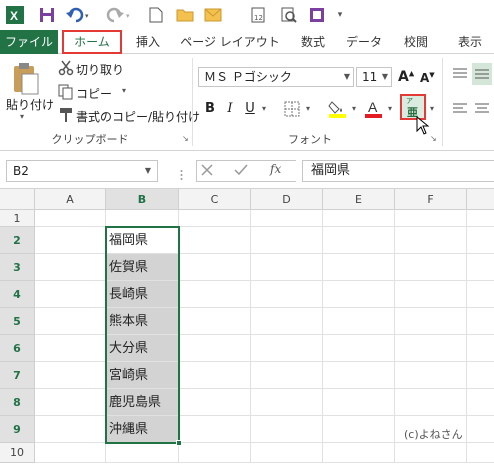 The height and width of the screenshot is (473, 494). Describe the element at coordinates (17, 348) in the screenshot. I see `row-header: 6` at that location.